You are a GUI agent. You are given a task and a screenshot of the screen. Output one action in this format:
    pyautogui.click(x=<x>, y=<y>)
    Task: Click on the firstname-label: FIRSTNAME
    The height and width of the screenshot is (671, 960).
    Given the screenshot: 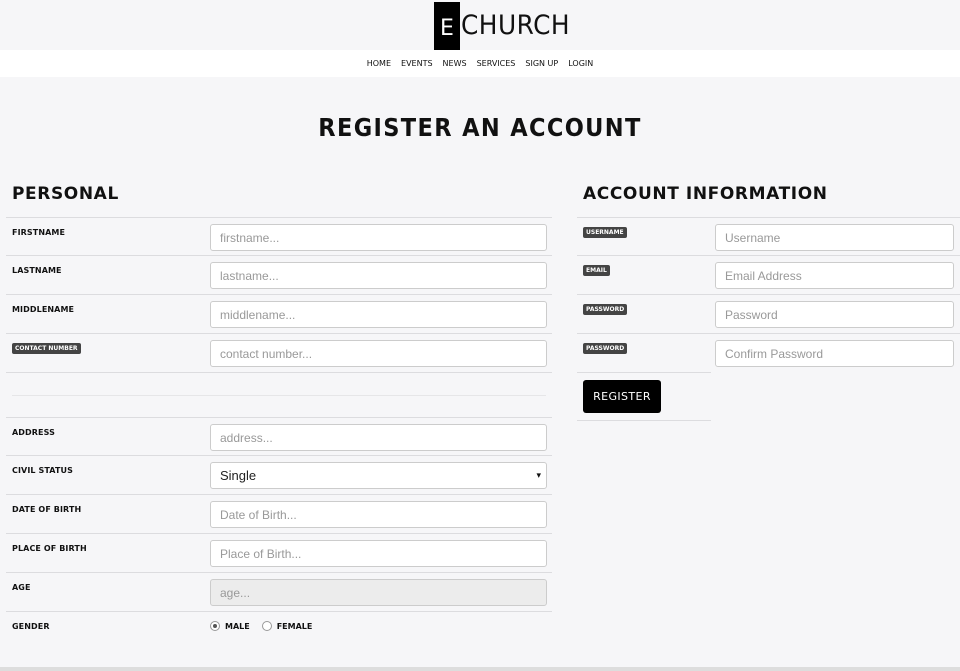 What is the action you would take?
    pyautogui.click(x=39, y=232)
    